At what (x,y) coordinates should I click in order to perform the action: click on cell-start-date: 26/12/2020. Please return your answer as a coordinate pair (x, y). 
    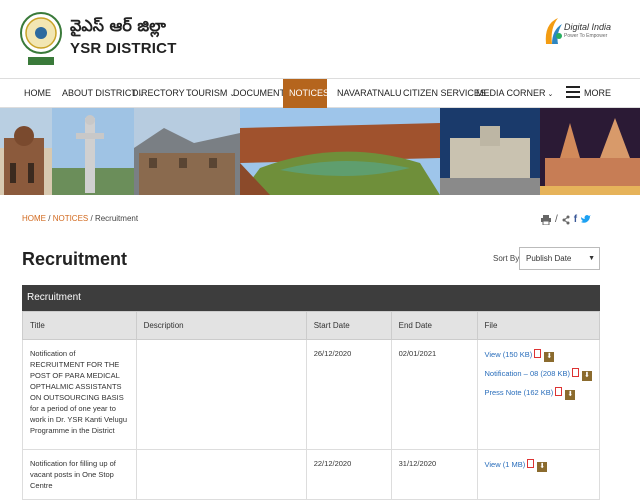
    Looking at the image, I should click on (348, 394).